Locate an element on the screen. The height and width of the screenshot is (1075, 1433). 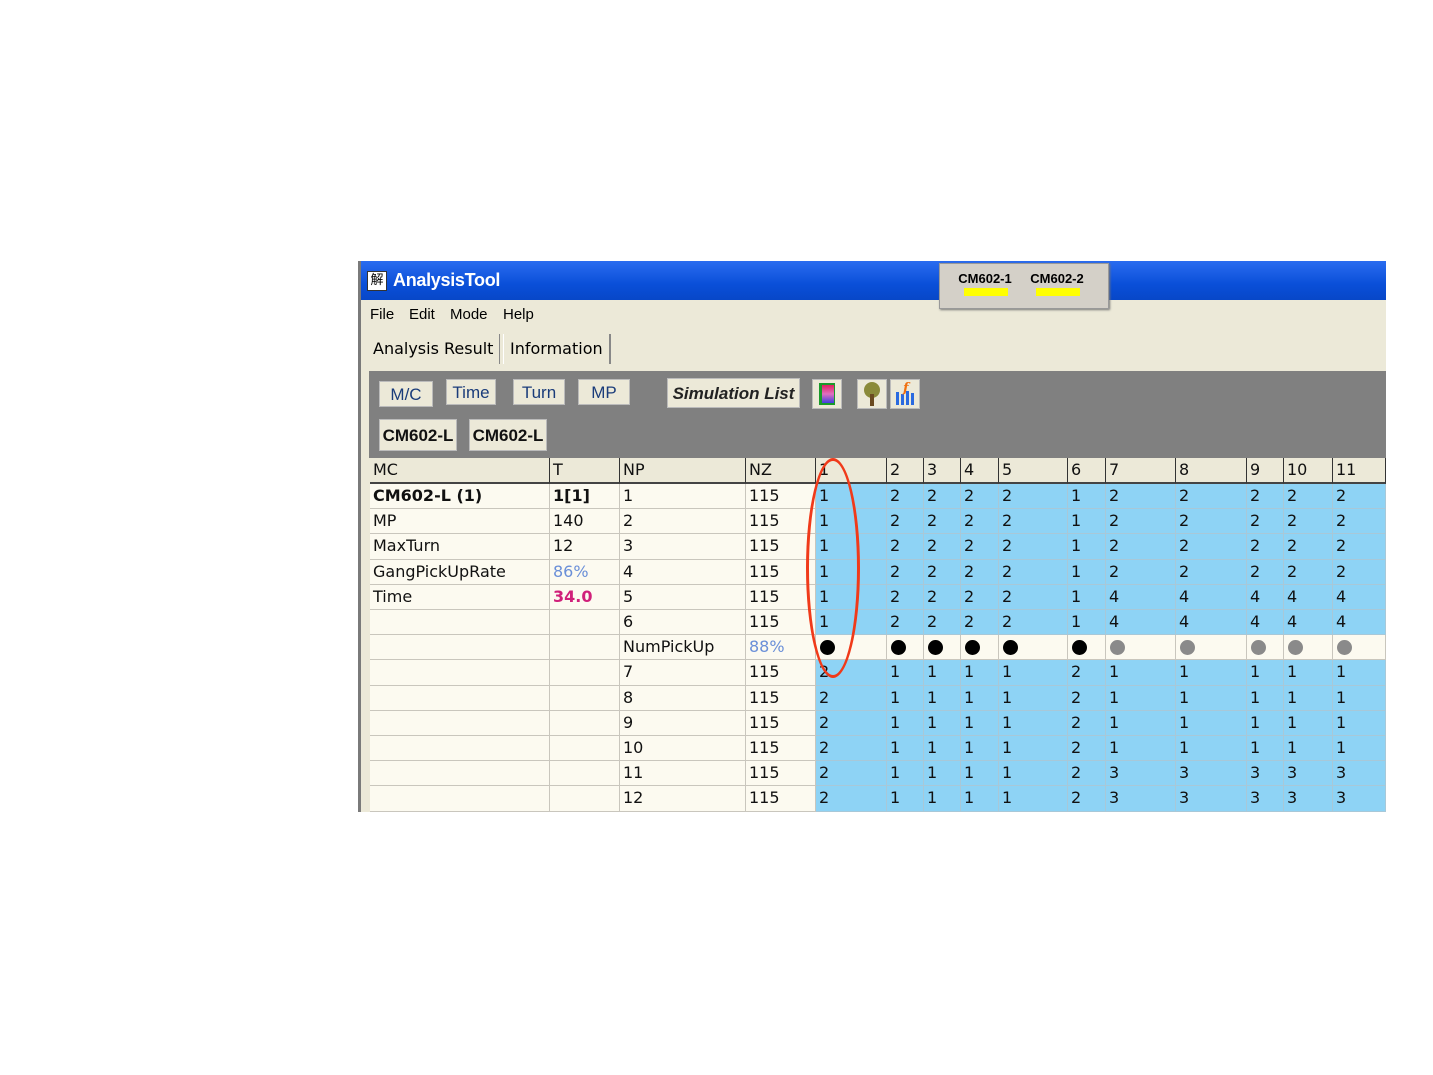
cell-np: 7 is located at coordinates (683, 673).